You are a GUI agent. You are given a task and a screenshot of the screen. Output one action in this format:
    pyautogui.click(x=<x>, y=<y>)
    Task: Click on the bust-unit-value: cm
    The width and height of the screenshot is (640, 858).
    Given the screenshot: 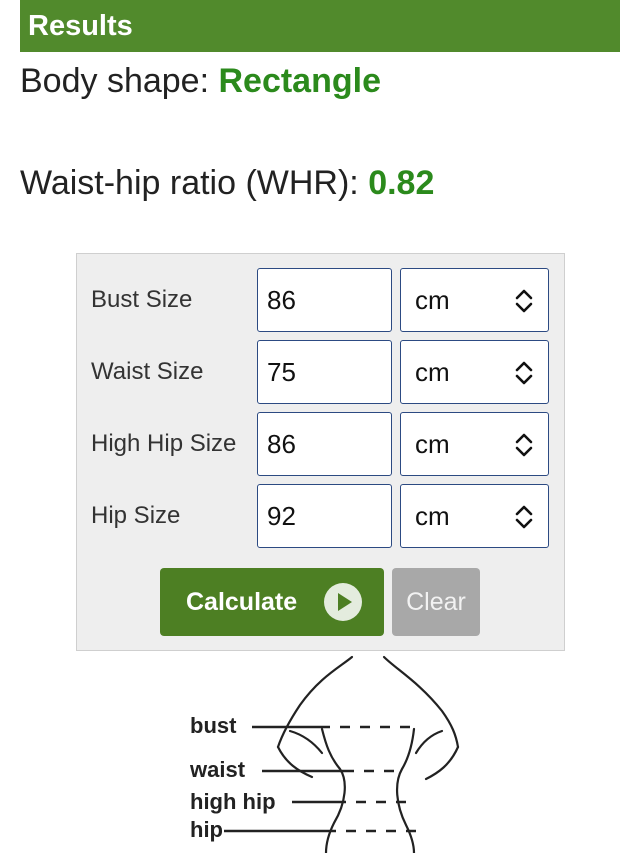 What is the action you would take?
    pyautogui.click(x=432, y=300)
    